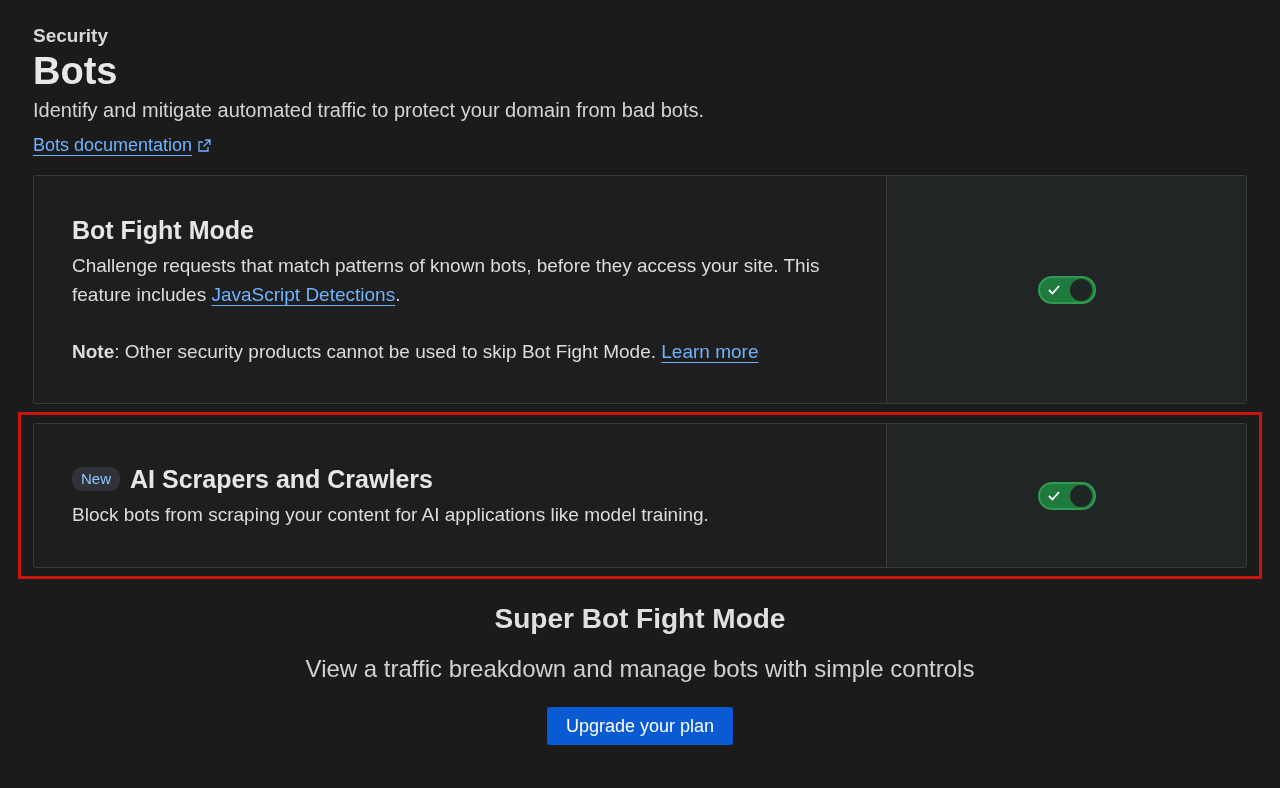  Describe the element at coordinates (303, 294) in the screenshot. I see `inline-link: JavaScript Detections` at that location.